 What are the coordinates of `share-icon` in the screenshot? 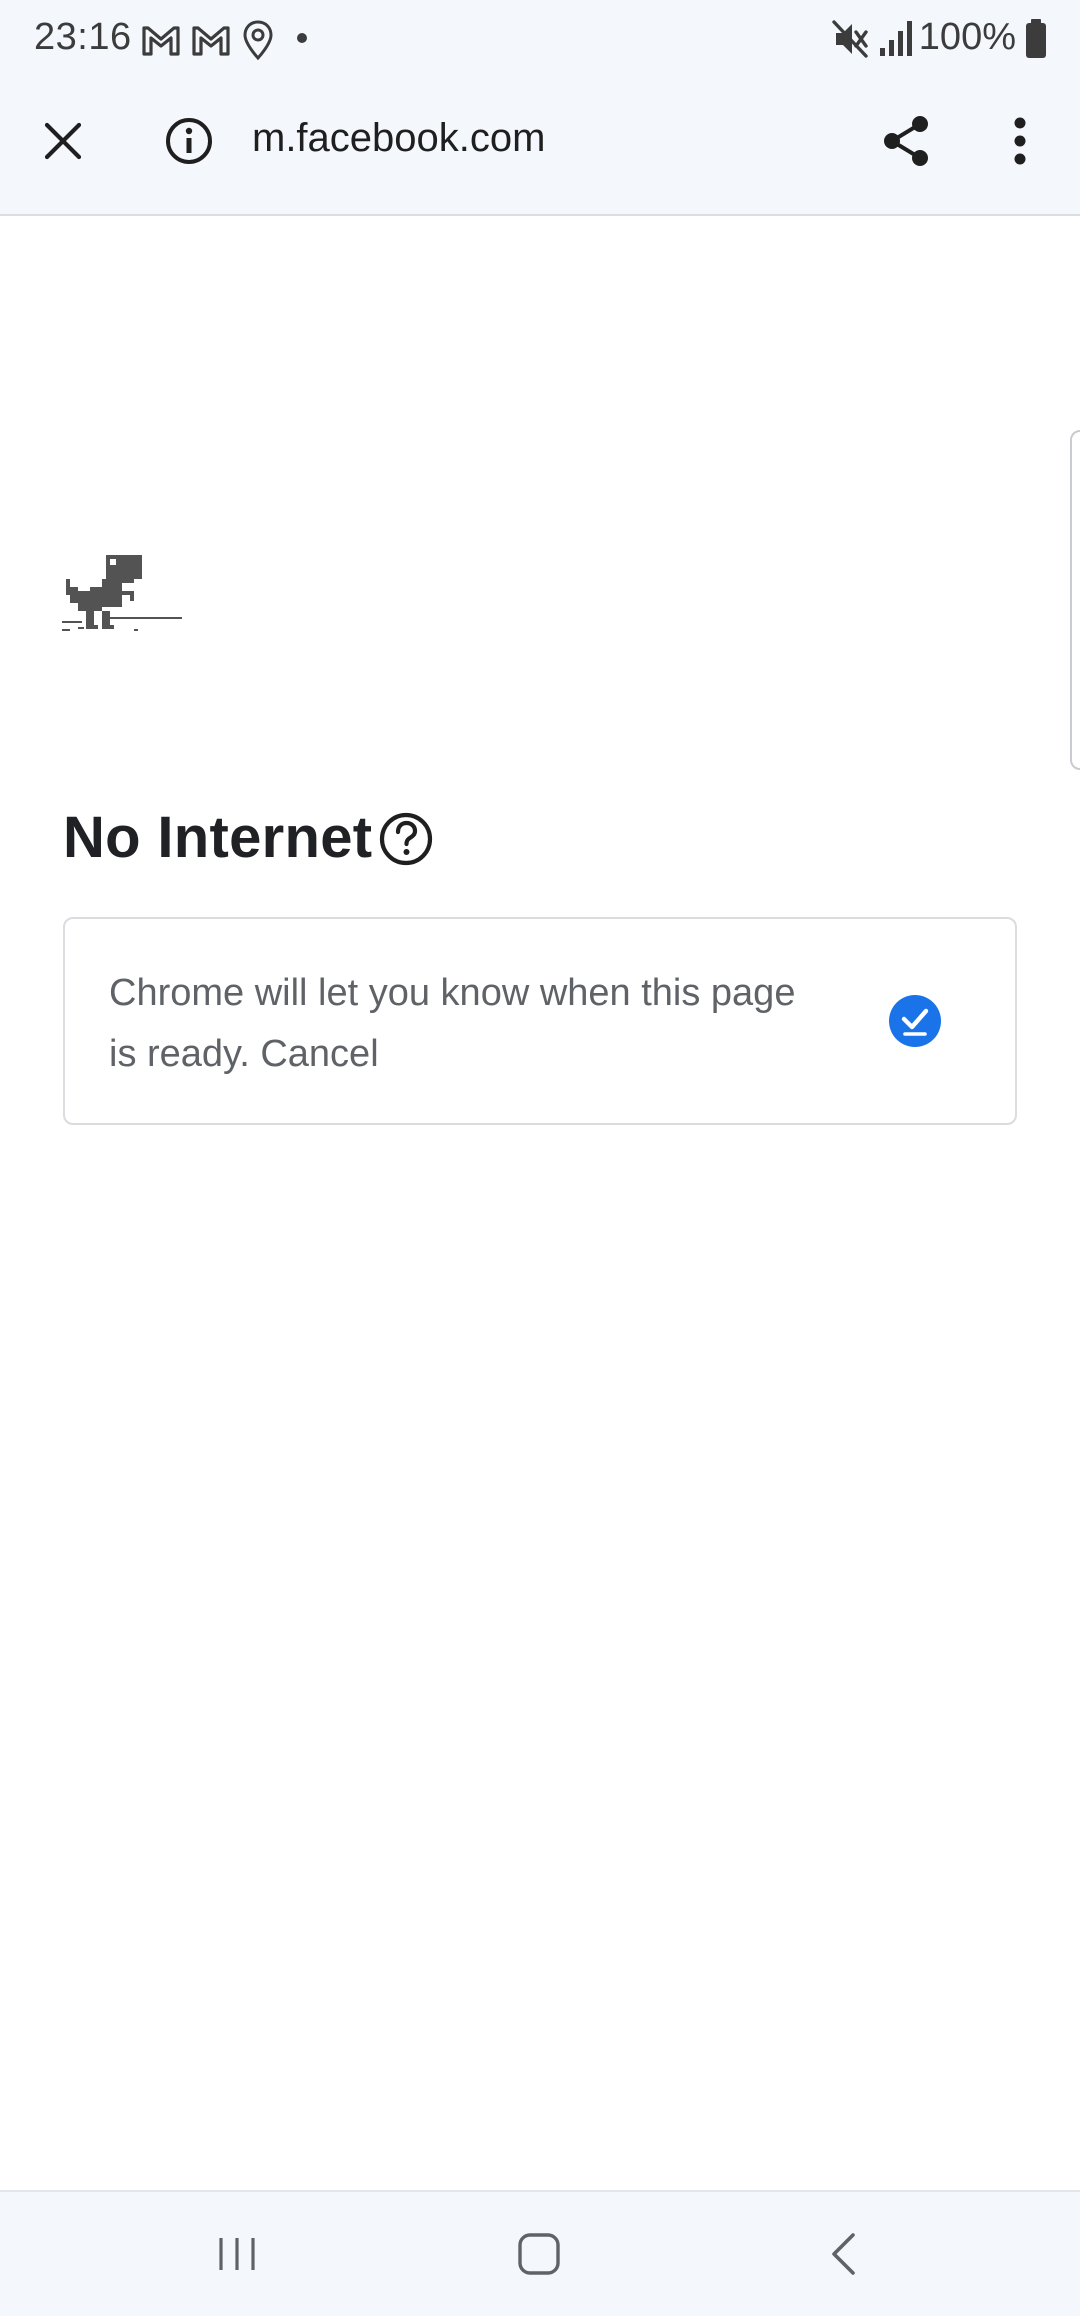 It's located at (906, 141).